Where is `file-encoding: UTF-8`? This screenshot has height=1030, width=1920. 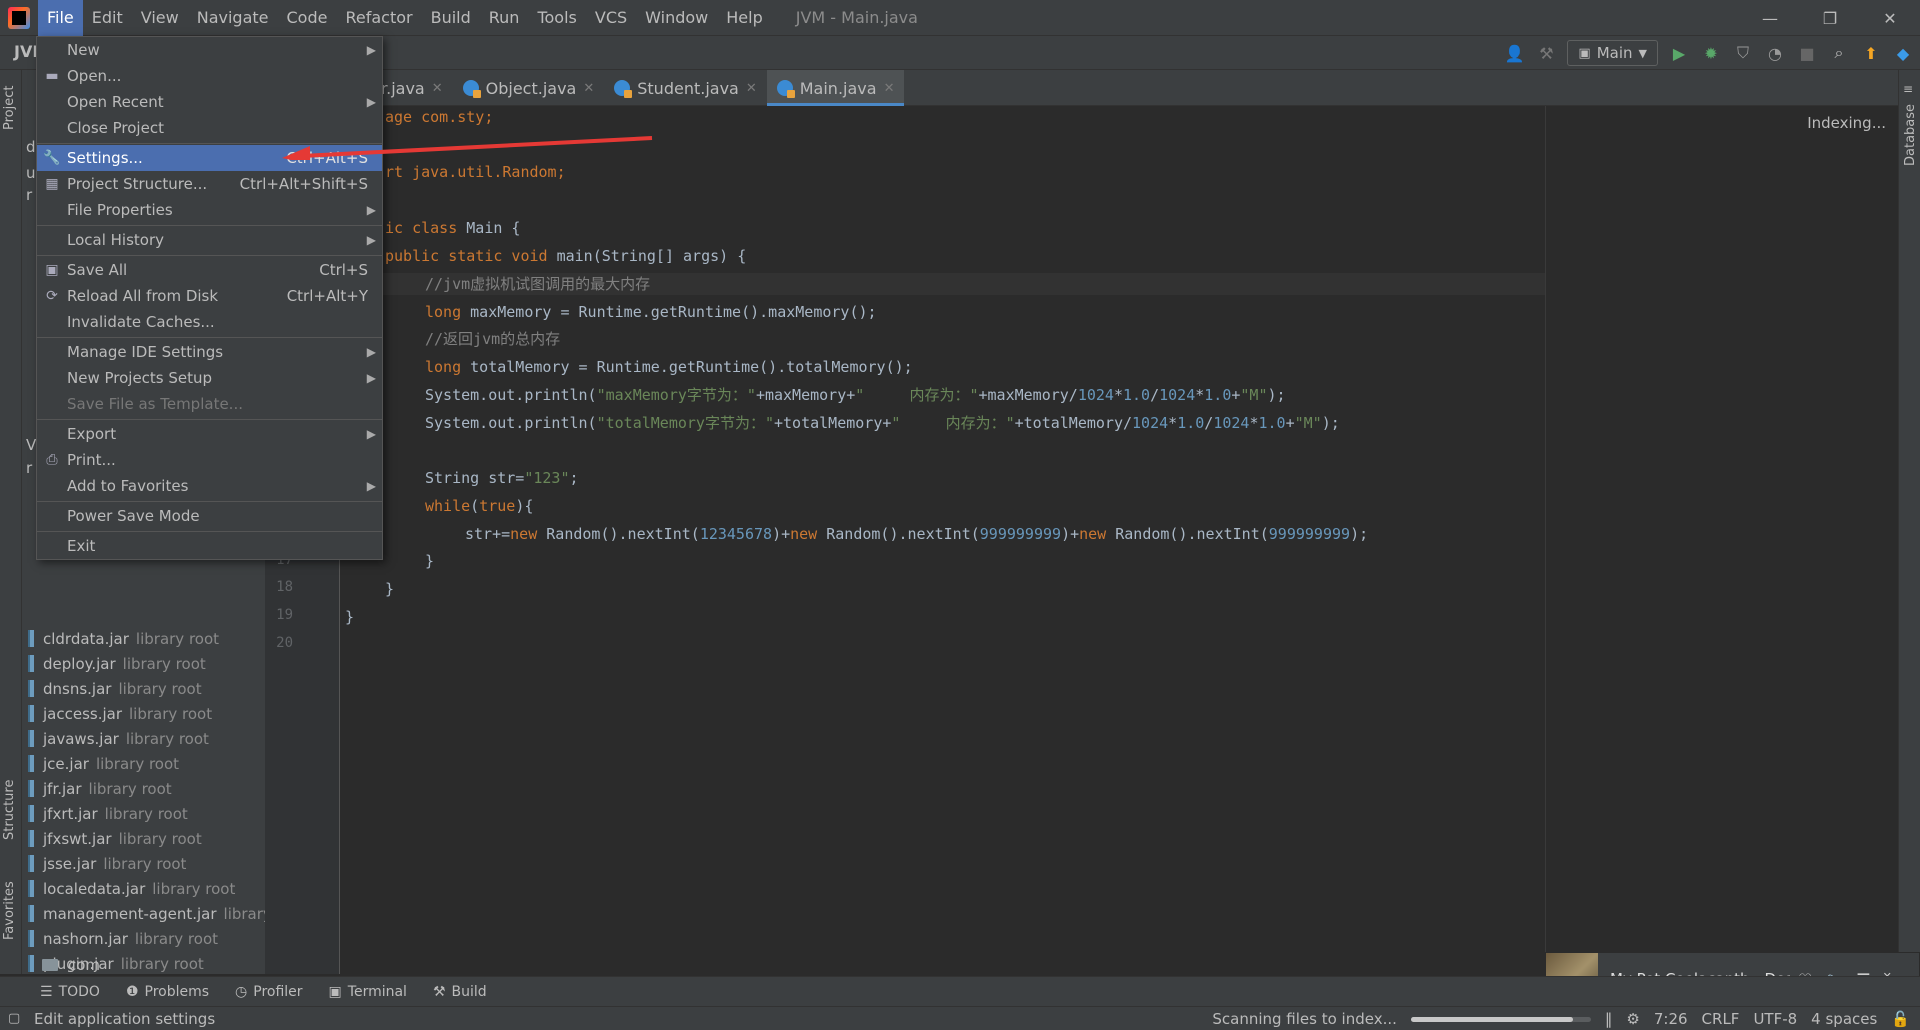
file-encoding: UTF-8 is located at coordinates (1775, 1019).